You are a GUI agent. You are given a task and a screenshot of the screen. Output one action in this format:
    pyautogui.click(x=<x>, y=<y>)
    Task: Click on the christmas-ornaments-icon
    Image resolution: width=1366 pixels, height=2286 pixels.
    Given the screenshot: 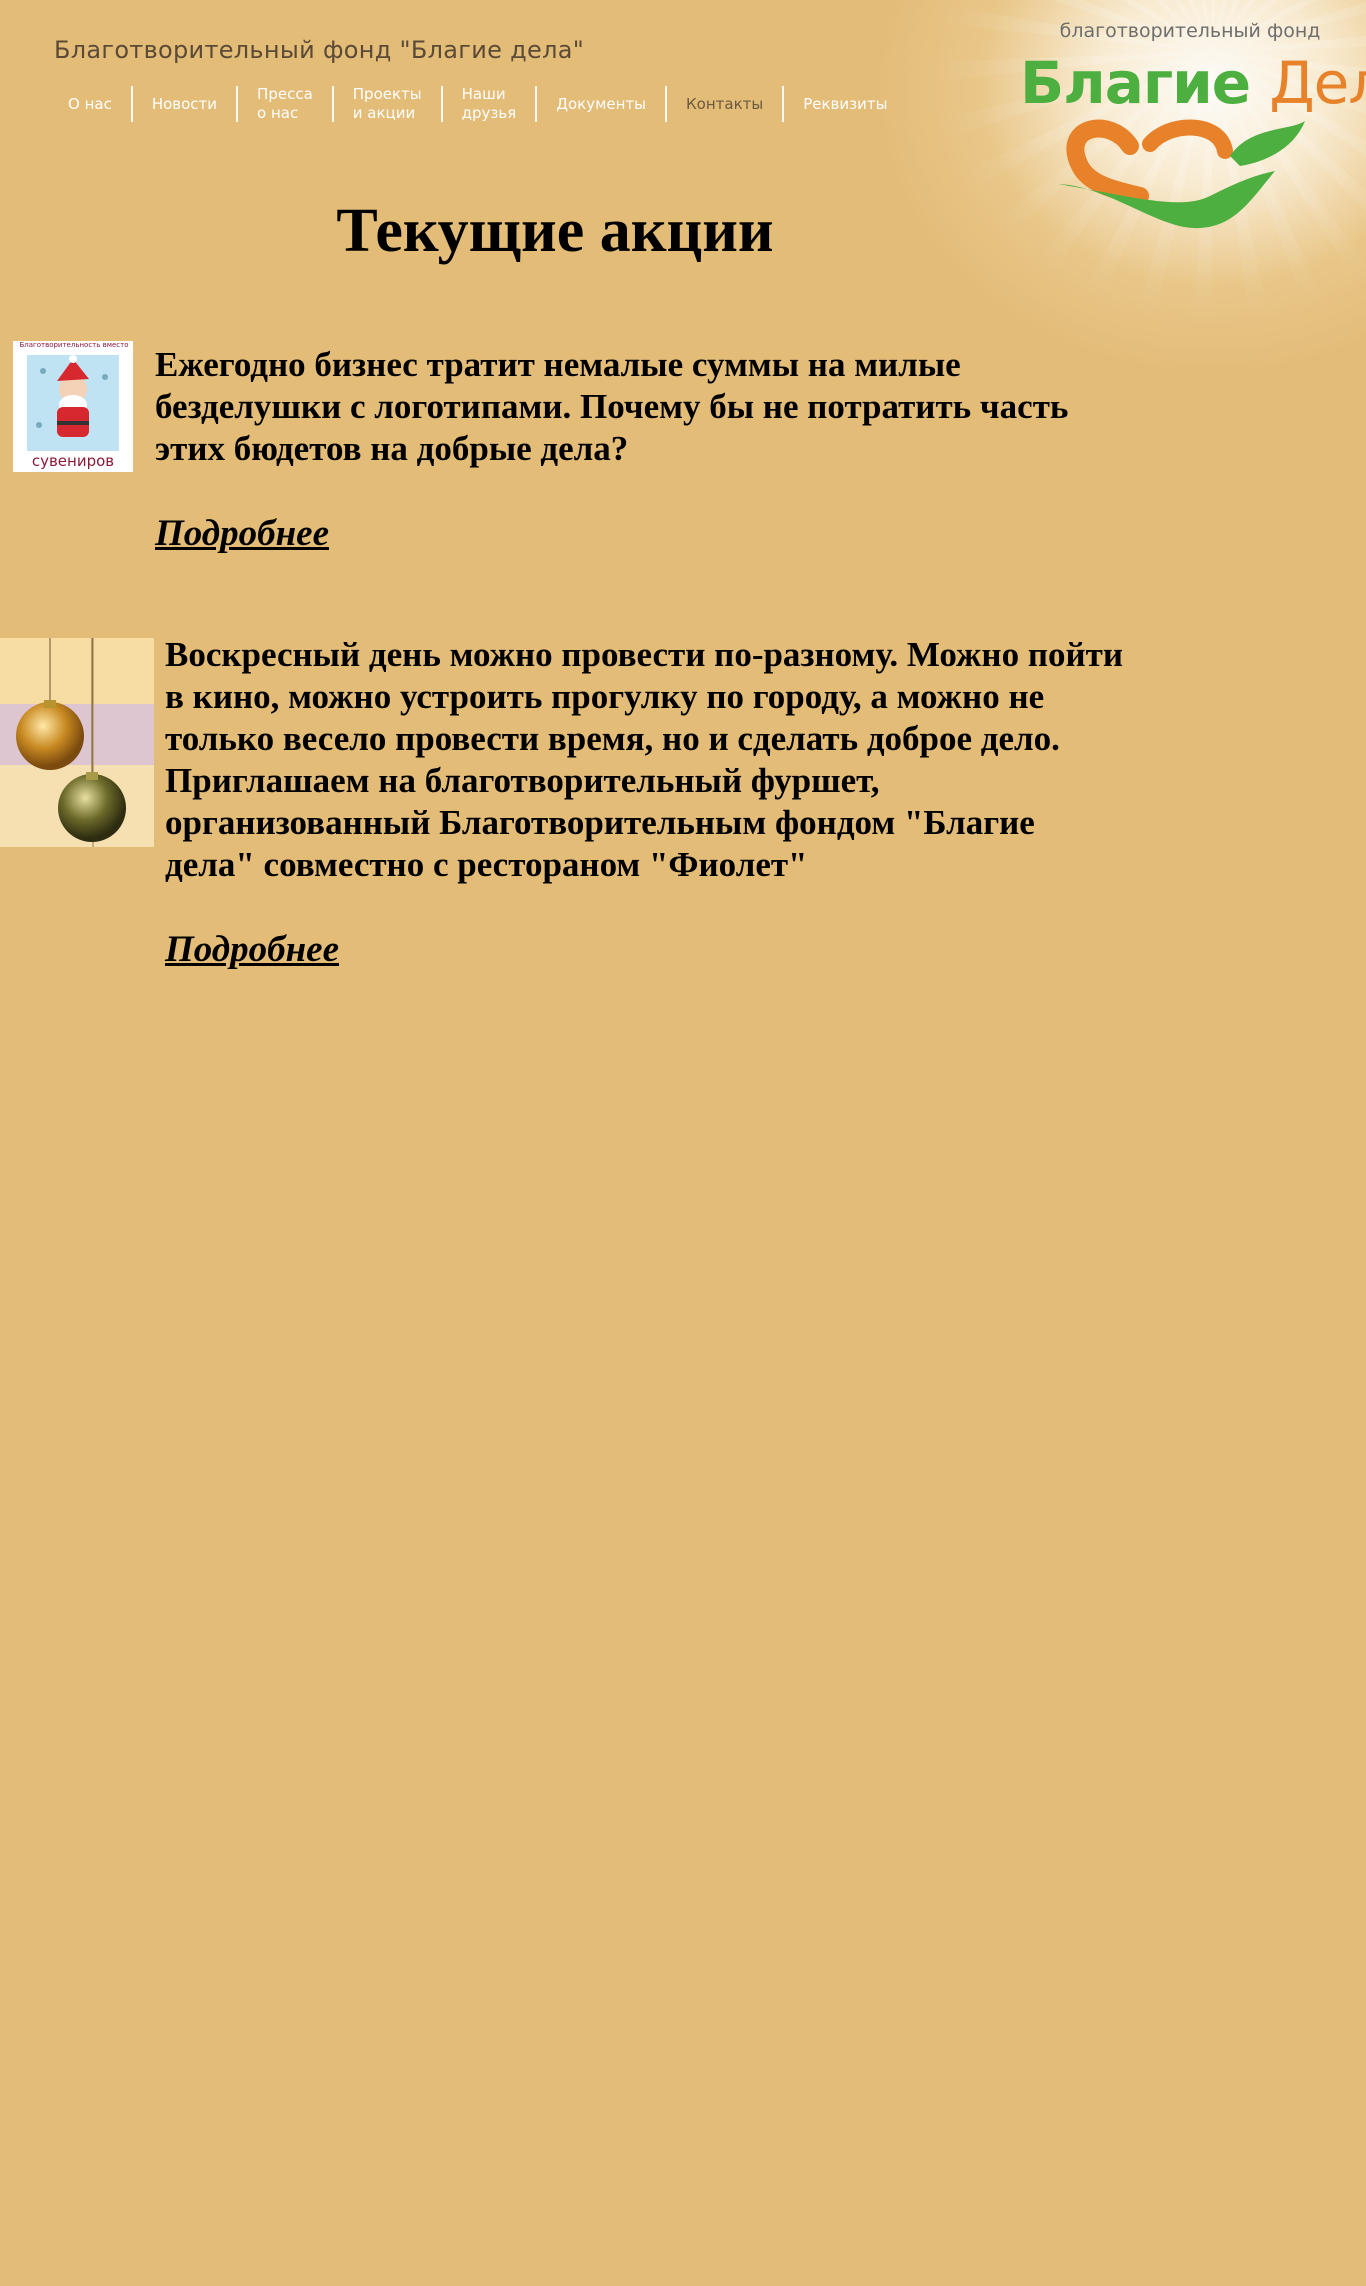 What is the action you would take?
    pyautogui.click(x=77, y=742)
    